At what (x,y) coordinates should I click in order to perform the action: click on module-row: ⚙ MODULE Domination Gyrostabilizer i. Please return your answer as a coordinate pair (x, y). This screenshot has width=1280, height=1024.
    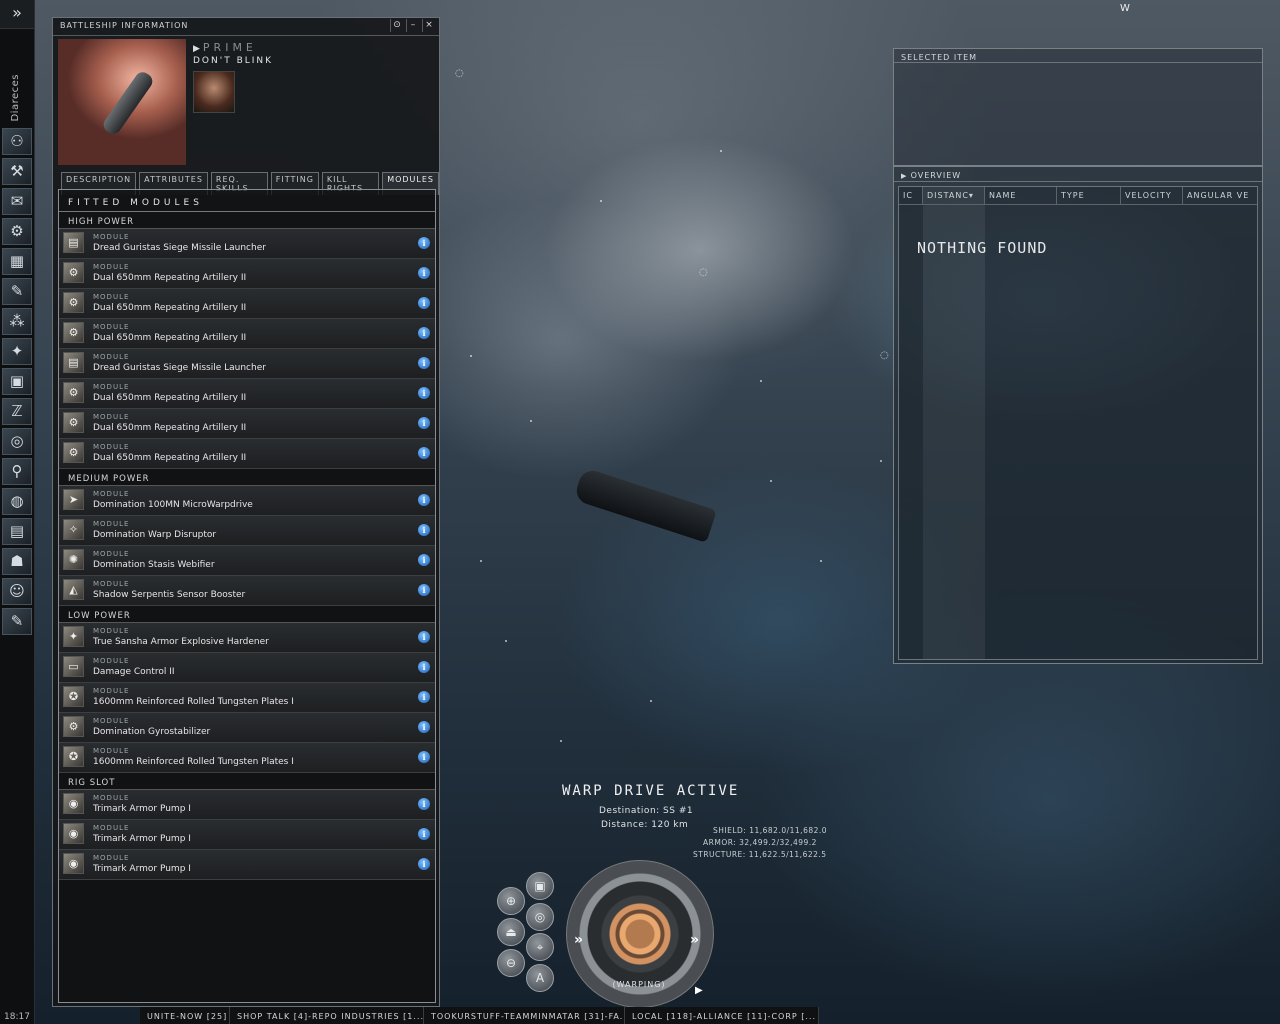
    Looking at the image, I should click on (247, 728).